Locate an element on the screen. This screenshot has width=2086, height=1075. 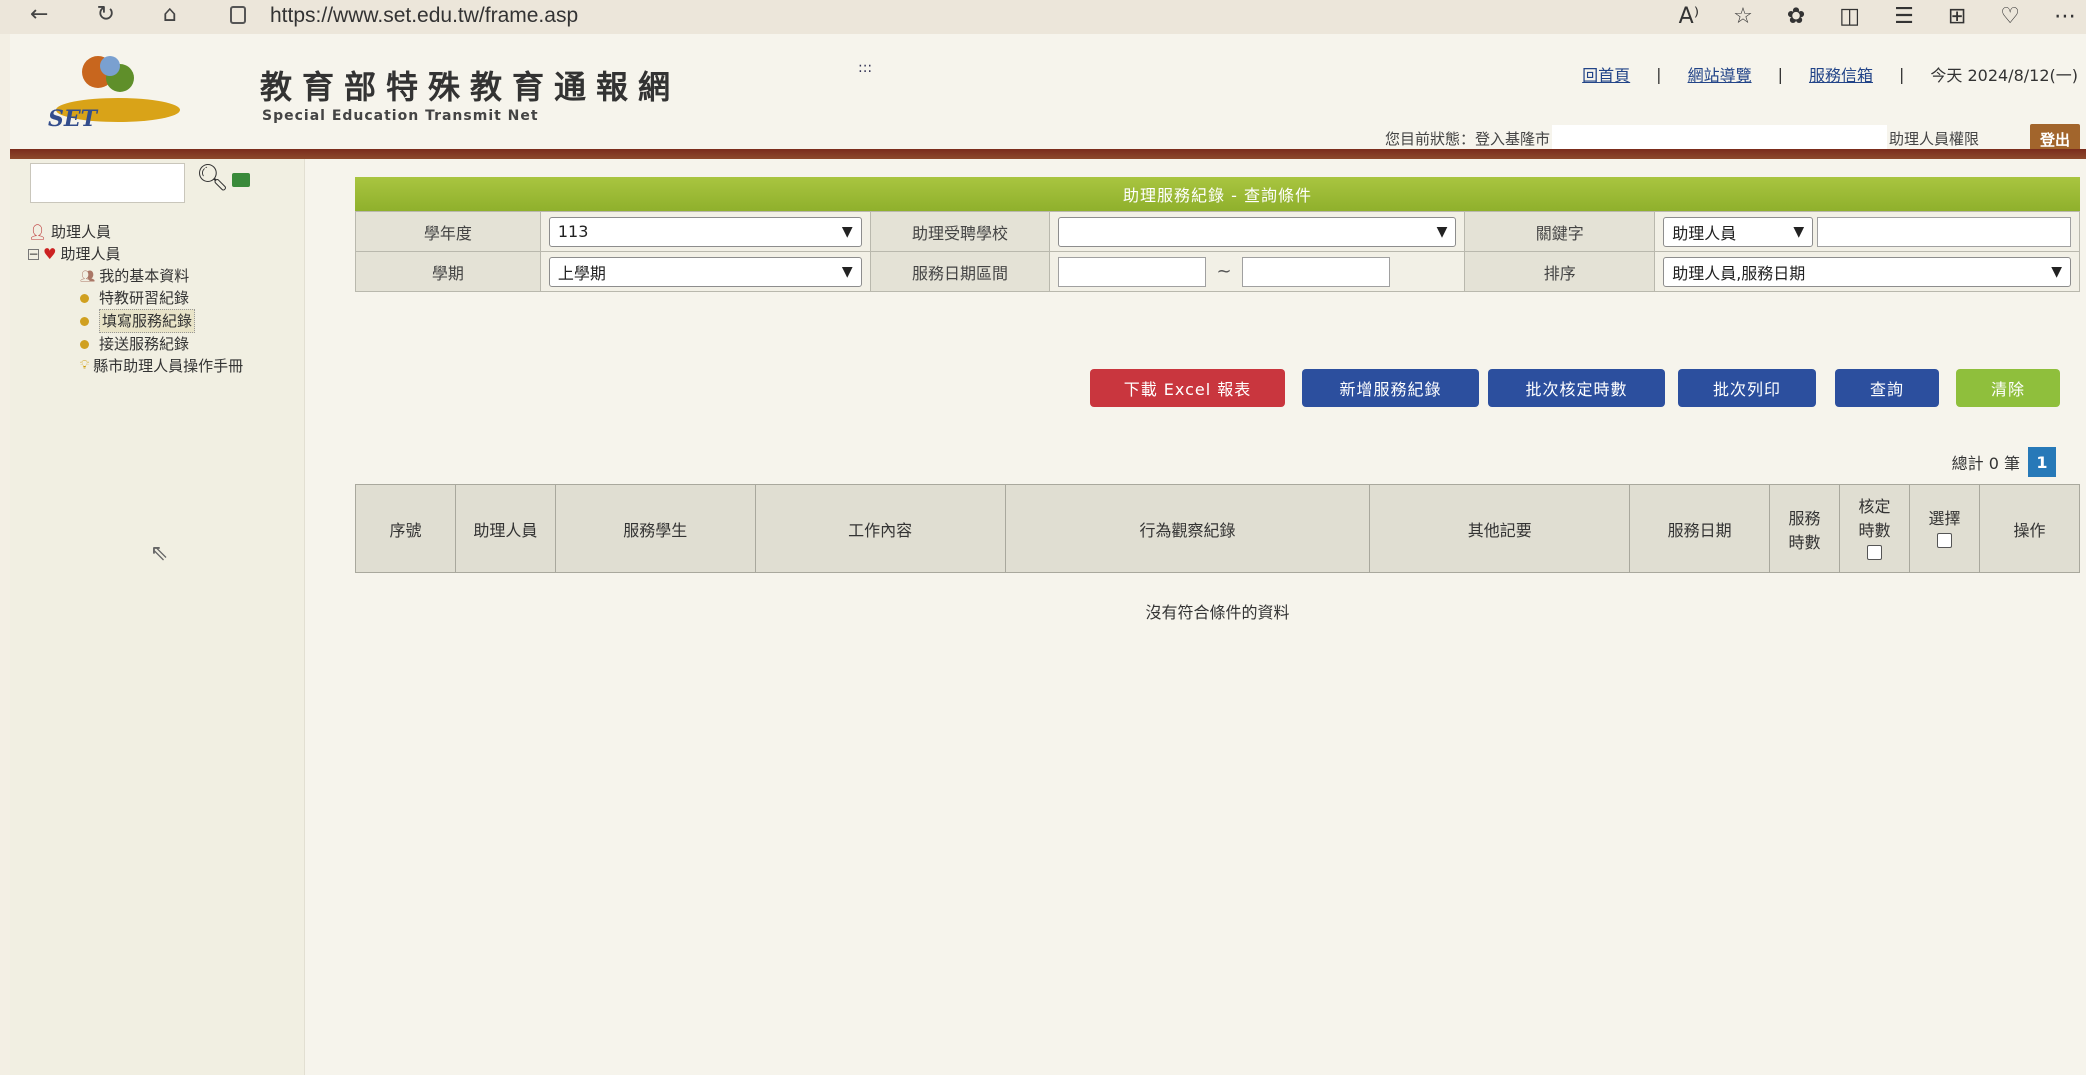
batch-approve-button: 批次核定時數 is located at coordinates (1576, 388).